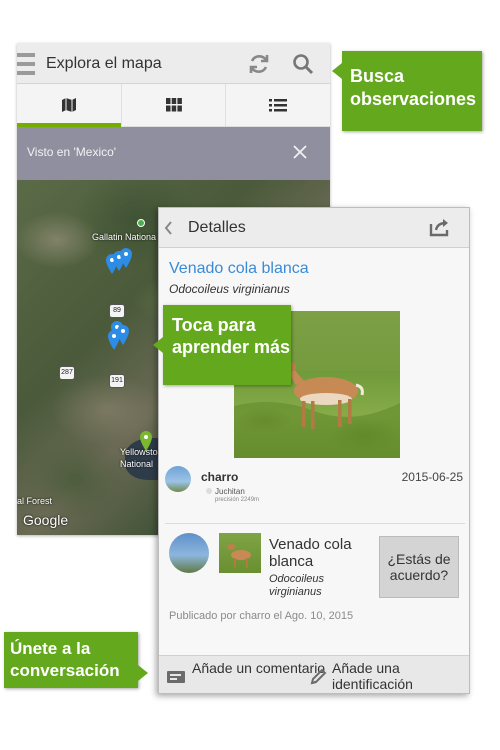  What do you see at coordinates (35, 501) in the screenshot?
I see `map-label-forest: al Forest` at bounding box center [35, 501].